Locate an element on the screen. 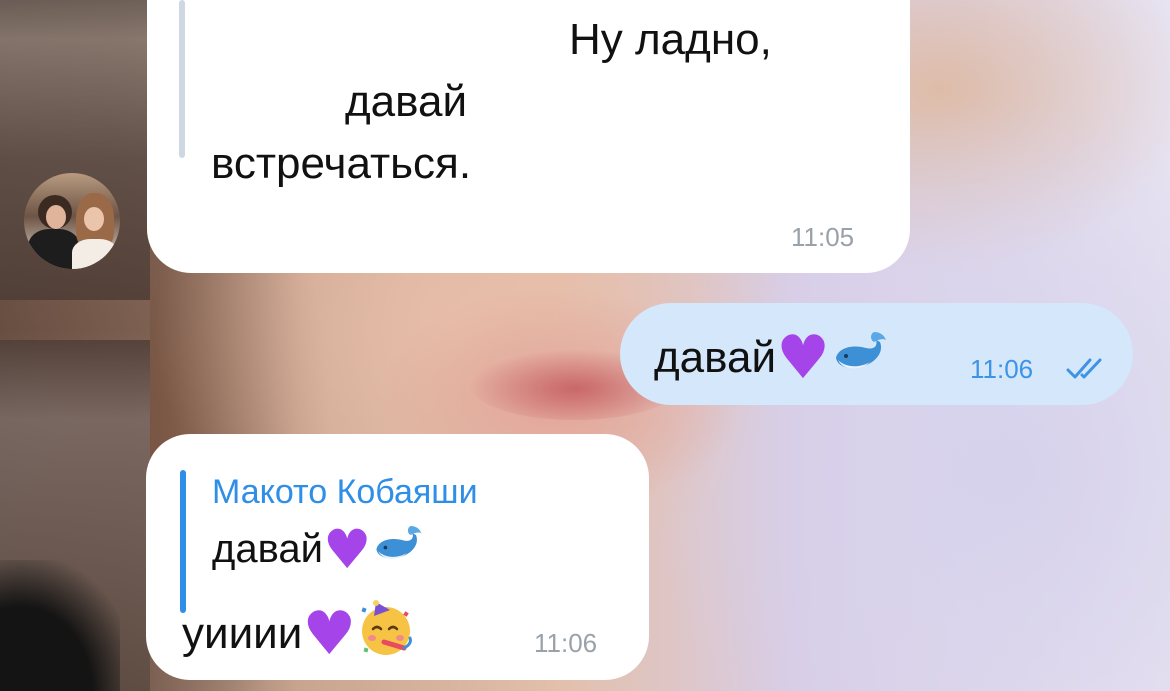 The width and height of the screenshot is (1170, 691). message-text-value: давай is located at coordinates (715, 357).